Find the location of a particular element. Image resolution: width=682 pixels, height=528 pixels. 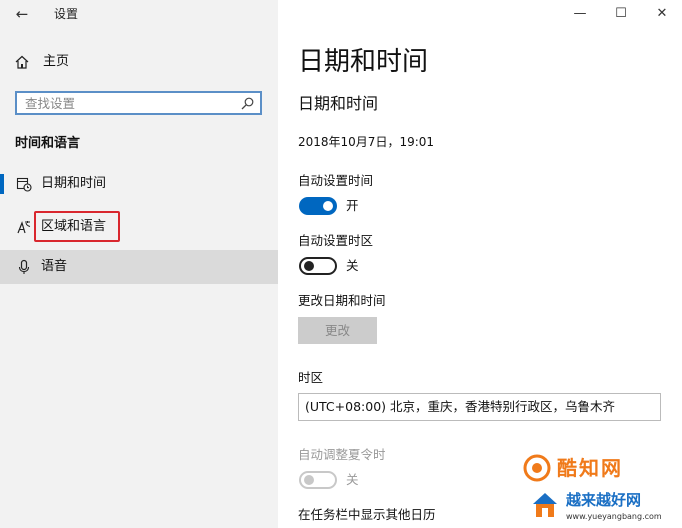

sidebar-item-speech: 语音 is located at coordinates (139, 267).